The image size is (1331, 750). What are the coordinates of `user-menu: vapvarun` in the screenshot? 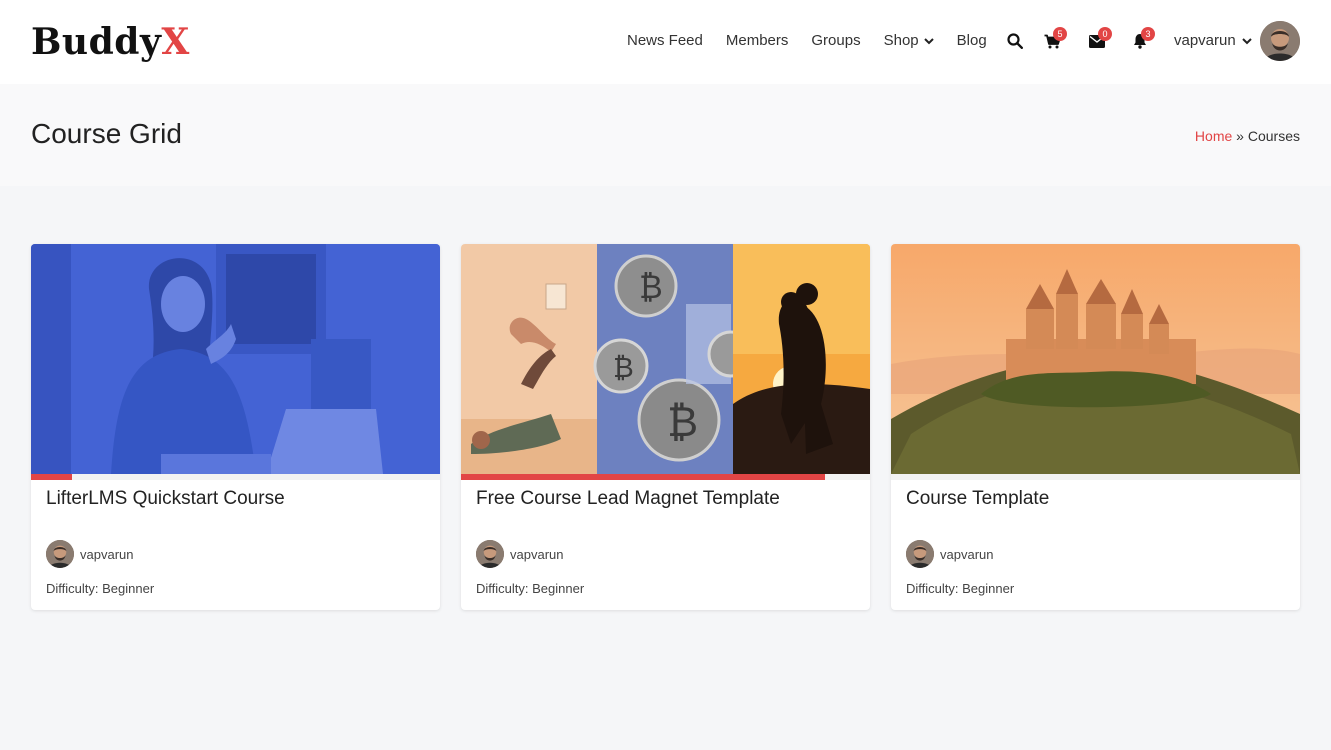 It's located at (1213, 41).